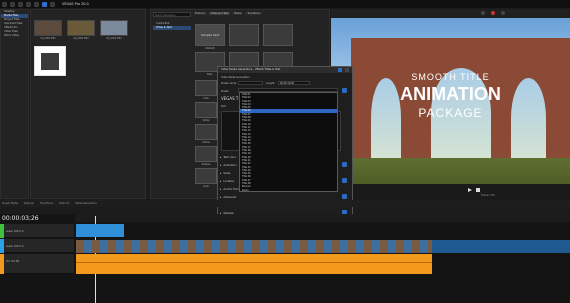  What do you see at coordinates (165, 15) in the screenshot?
I see `search-placeholder: Search Generators` at bounding box center [165, 15].